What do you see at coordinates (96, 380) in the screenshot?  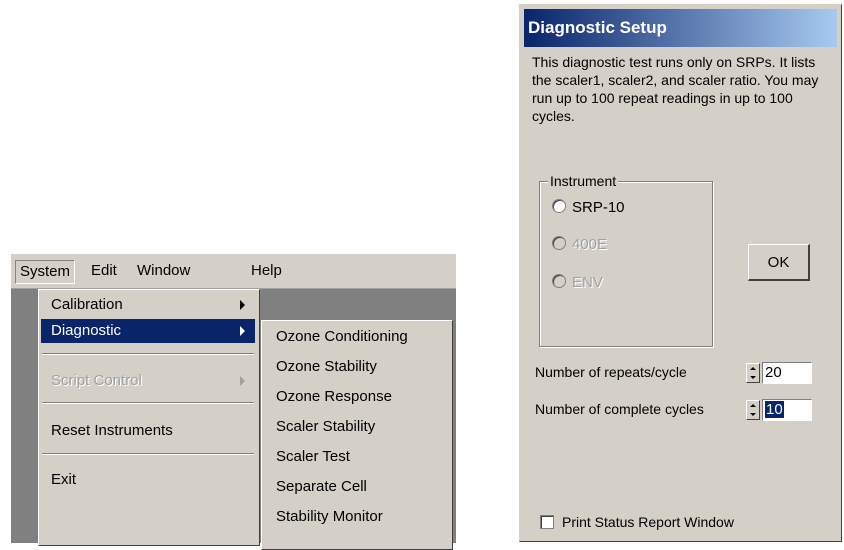 I see `menu-item-label: Script Control` at bounding box center [96, 380].